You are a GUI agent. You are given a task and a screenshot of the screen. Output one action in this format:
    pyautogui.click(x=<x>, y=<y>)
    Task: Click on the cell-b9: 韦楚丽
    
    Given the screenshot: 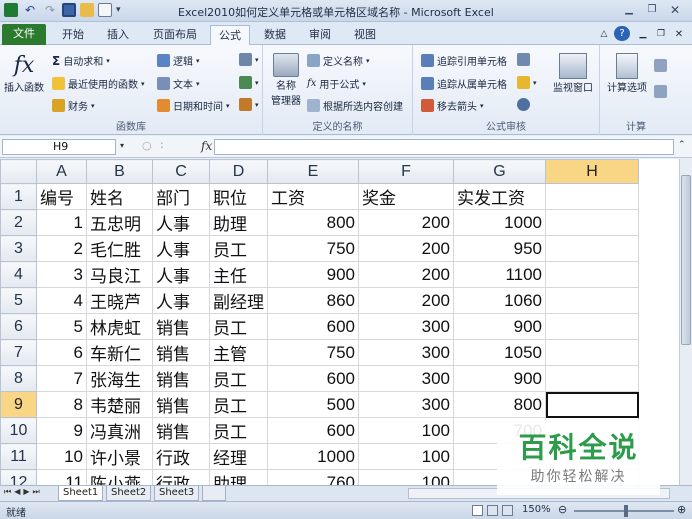 What is the action you would take?
    pyautogui.click(x=119, y=404)
    